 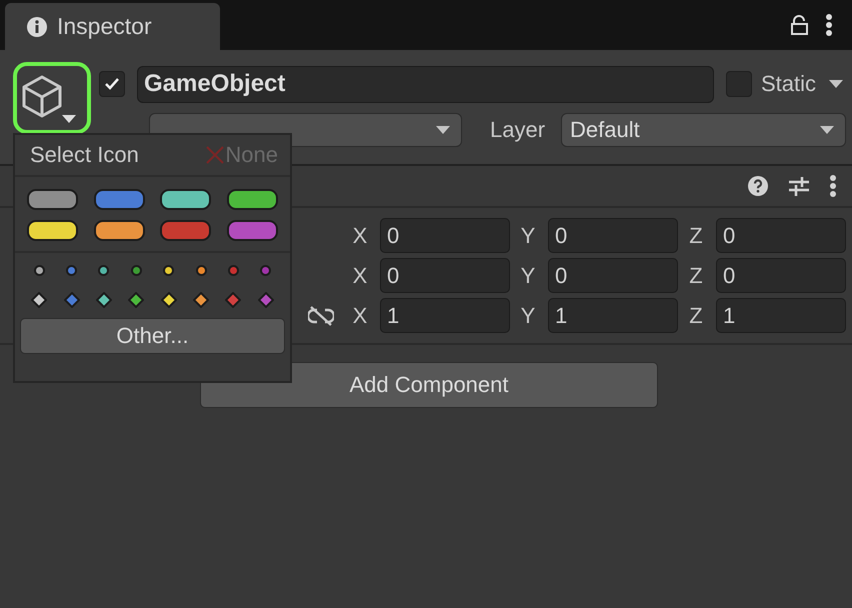 I want to click on static-checkbox, so click(x=739, y=84).